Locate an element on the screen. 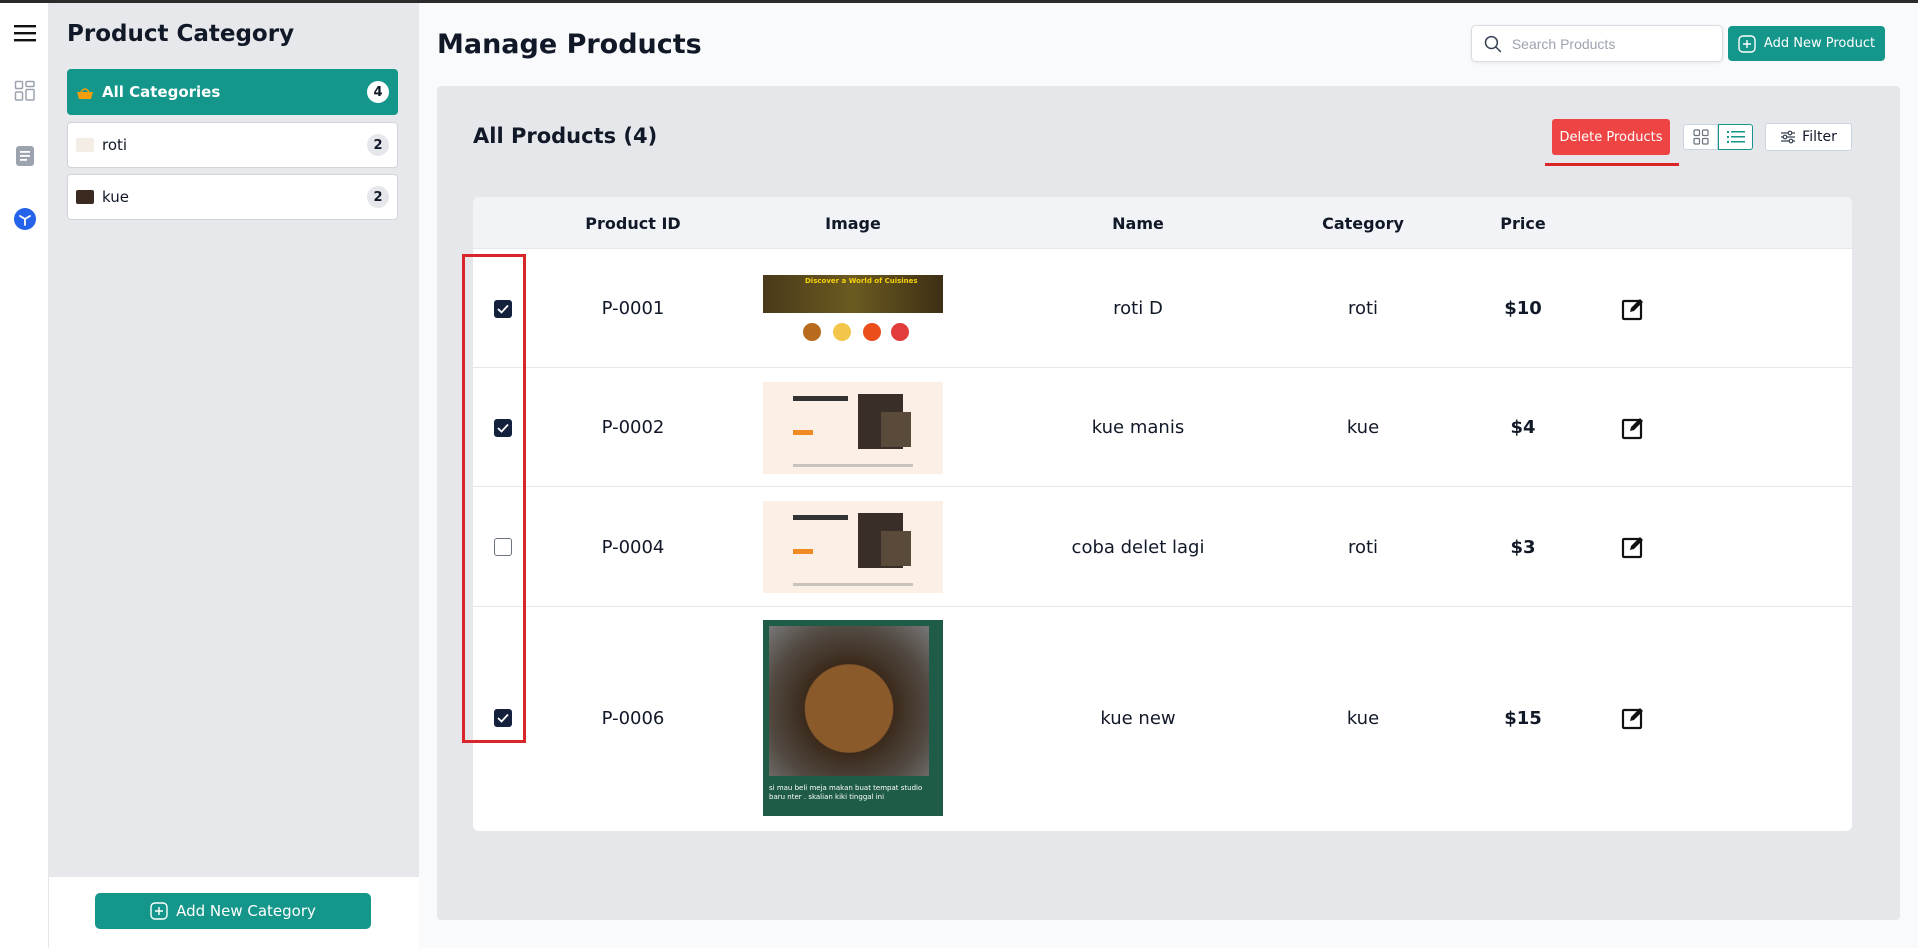  filter-button: Filter is located at coordinates (1808, 137).